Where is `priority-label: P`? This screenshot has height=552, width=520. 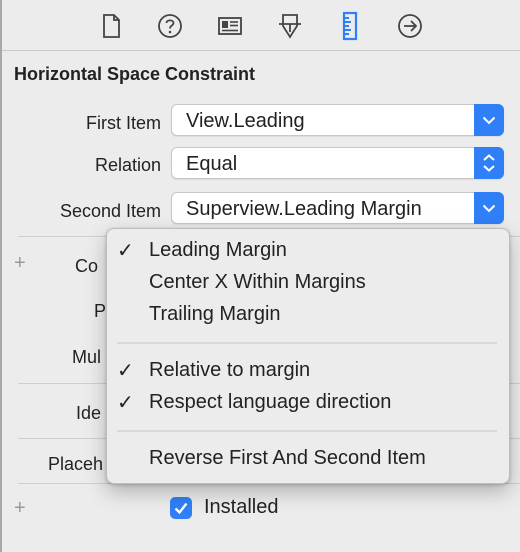
priority-label: P is located at coordinates (100, 311).